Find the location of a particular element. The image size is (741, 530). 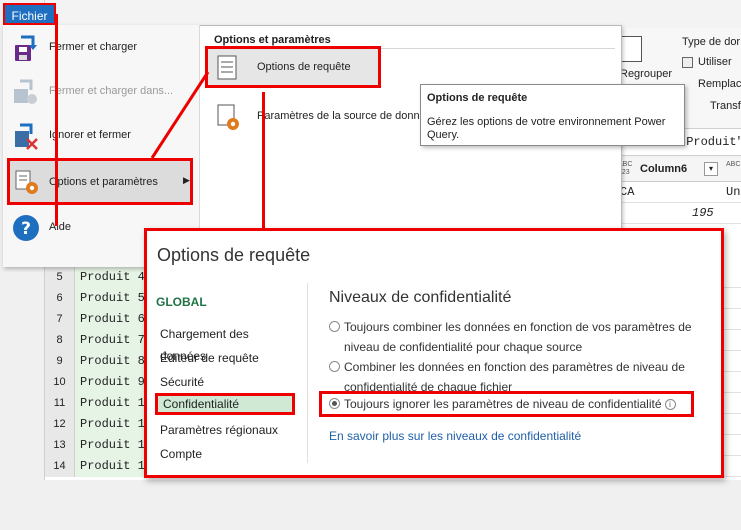

submenu-item-label: Options de requête is located at coordinates (304, 67).